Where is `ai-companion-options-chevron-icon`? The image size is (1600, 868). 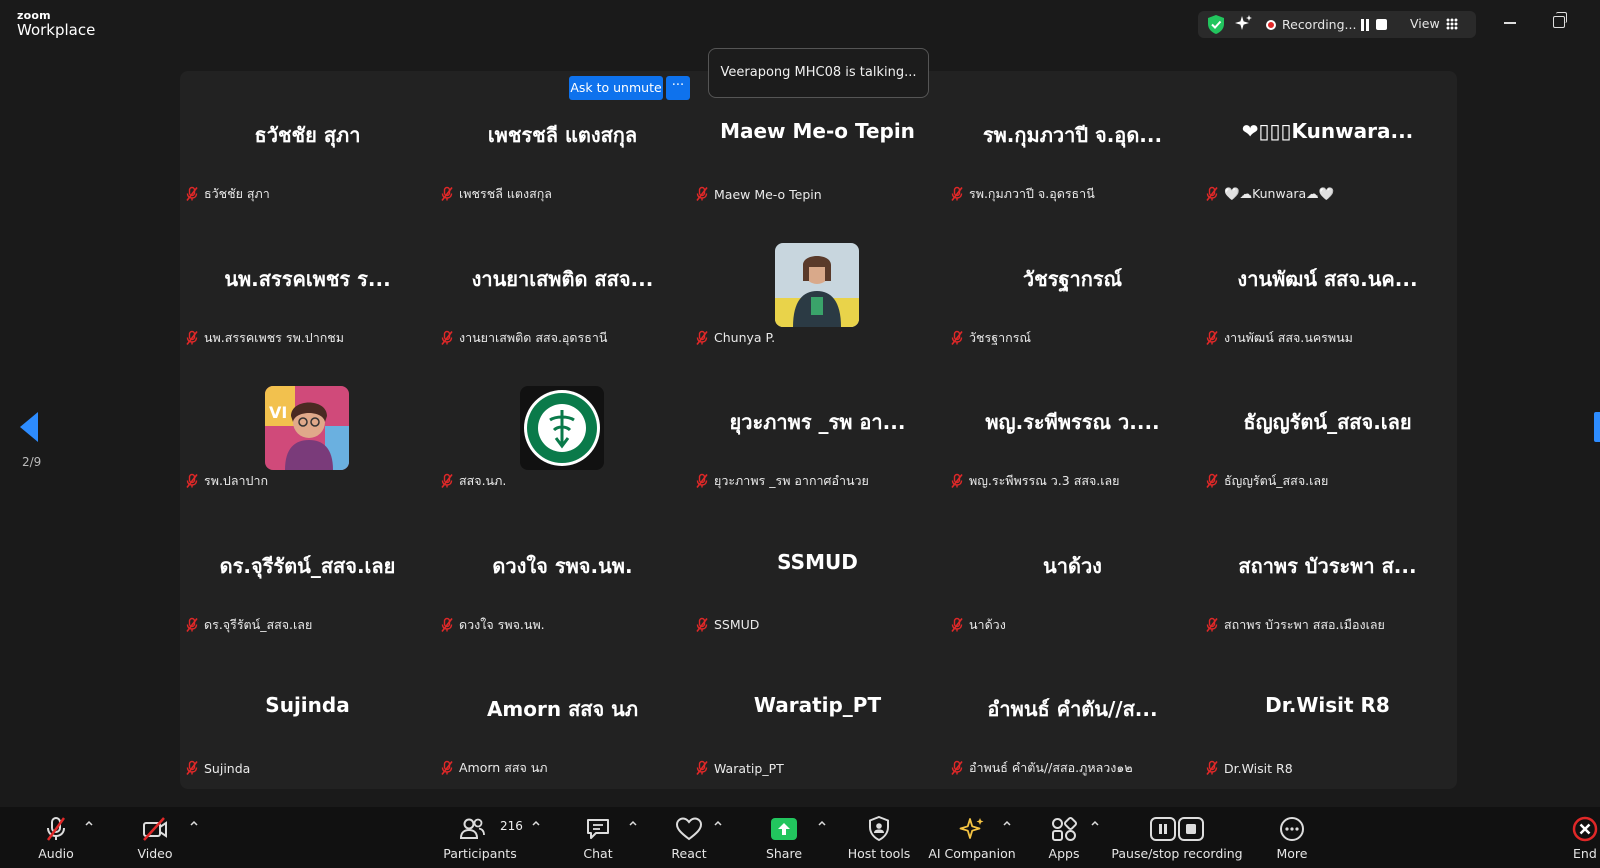 ai-companion-options-chevron-icon is located at coordinates (1007, 823).